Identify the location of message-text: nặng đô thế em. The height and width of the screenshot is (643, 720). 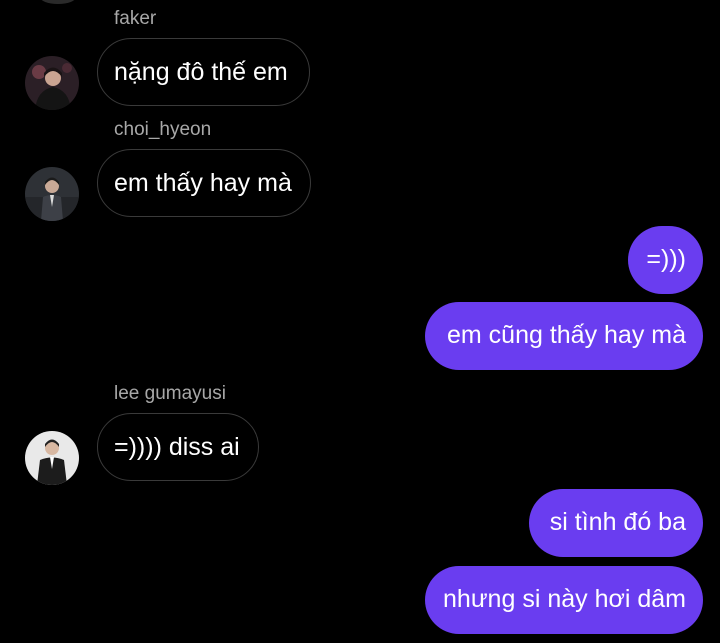
(201, 72).